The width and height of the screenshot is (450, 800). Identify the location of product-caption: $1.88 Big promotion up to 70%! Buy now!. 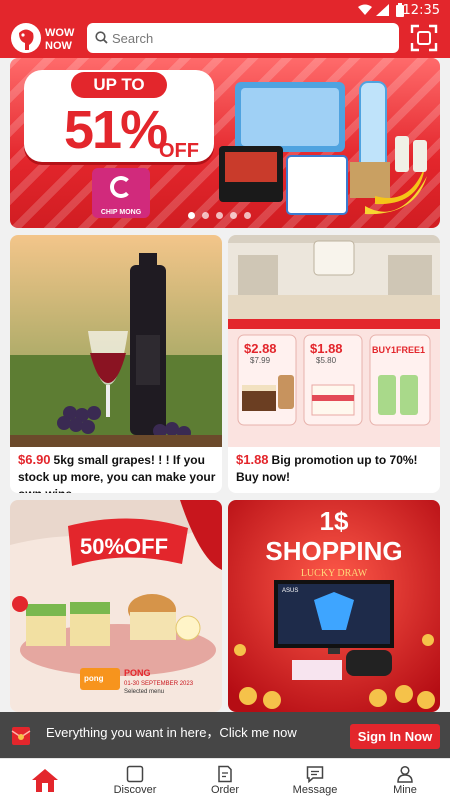
(335, 468).